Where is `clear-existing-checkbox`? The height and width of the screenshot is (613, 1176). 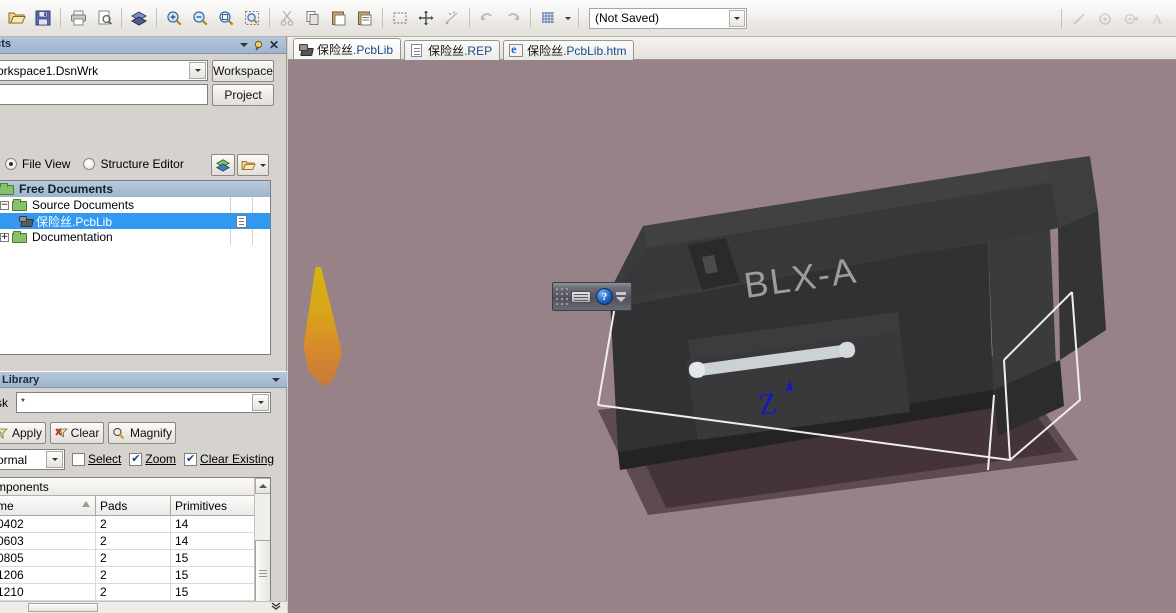
clear-existing-checkbox is located at coordinates (191, 459).